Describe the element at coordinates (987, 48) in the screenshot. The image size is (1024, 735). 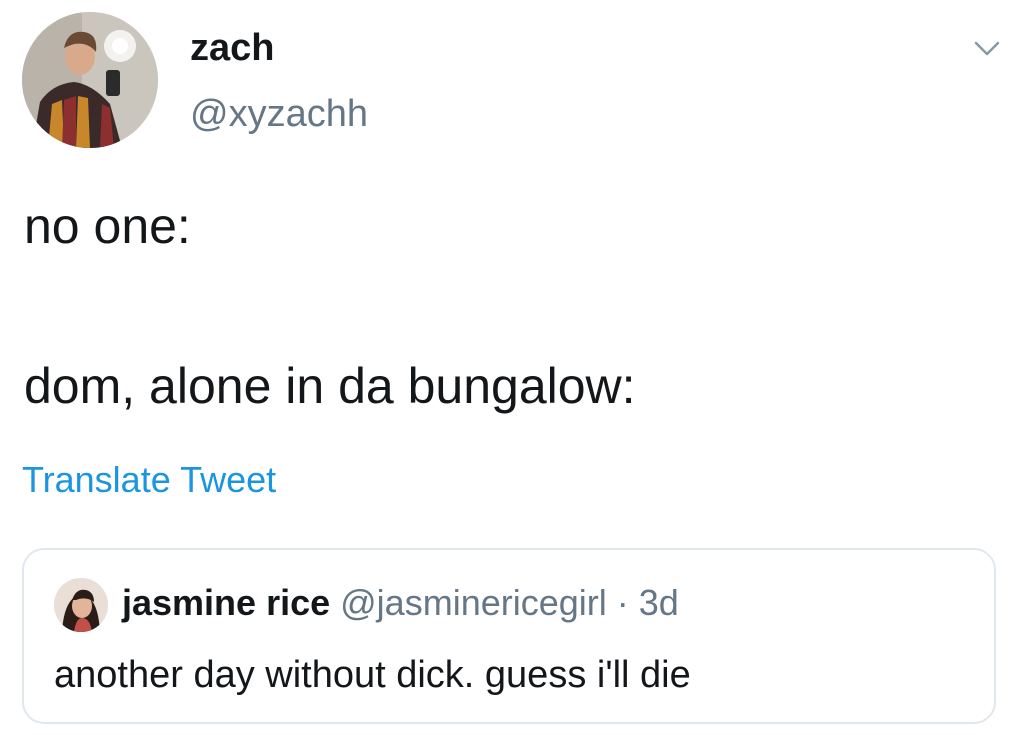
I see `chevron-down-icon` at that location.